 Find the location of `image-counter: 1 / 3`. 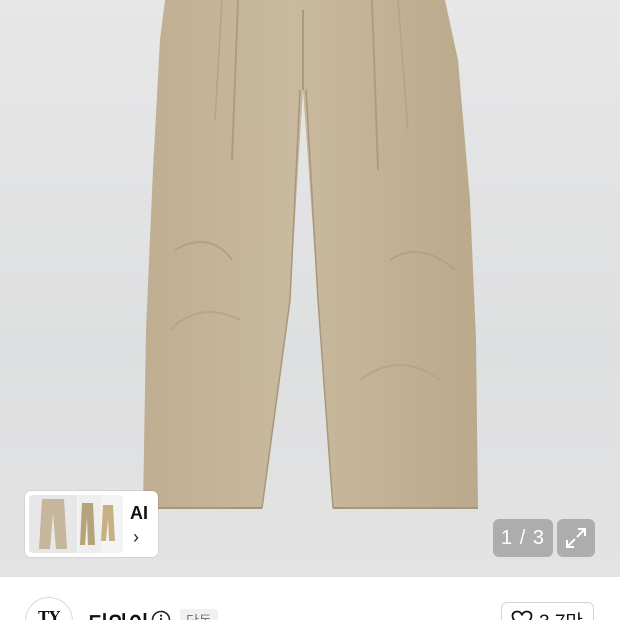

image-counter: 1 / 3 is located at coordinates (523, 538).